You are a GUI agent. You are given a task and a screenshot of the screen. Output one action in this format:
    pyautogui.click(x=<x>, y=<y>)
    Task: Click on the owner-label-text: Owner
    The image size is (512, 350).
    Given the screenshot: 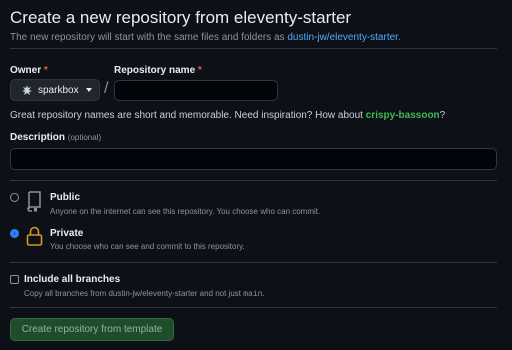 What is the action you would take?
    pyautogui.click(x=26, y=70)
    